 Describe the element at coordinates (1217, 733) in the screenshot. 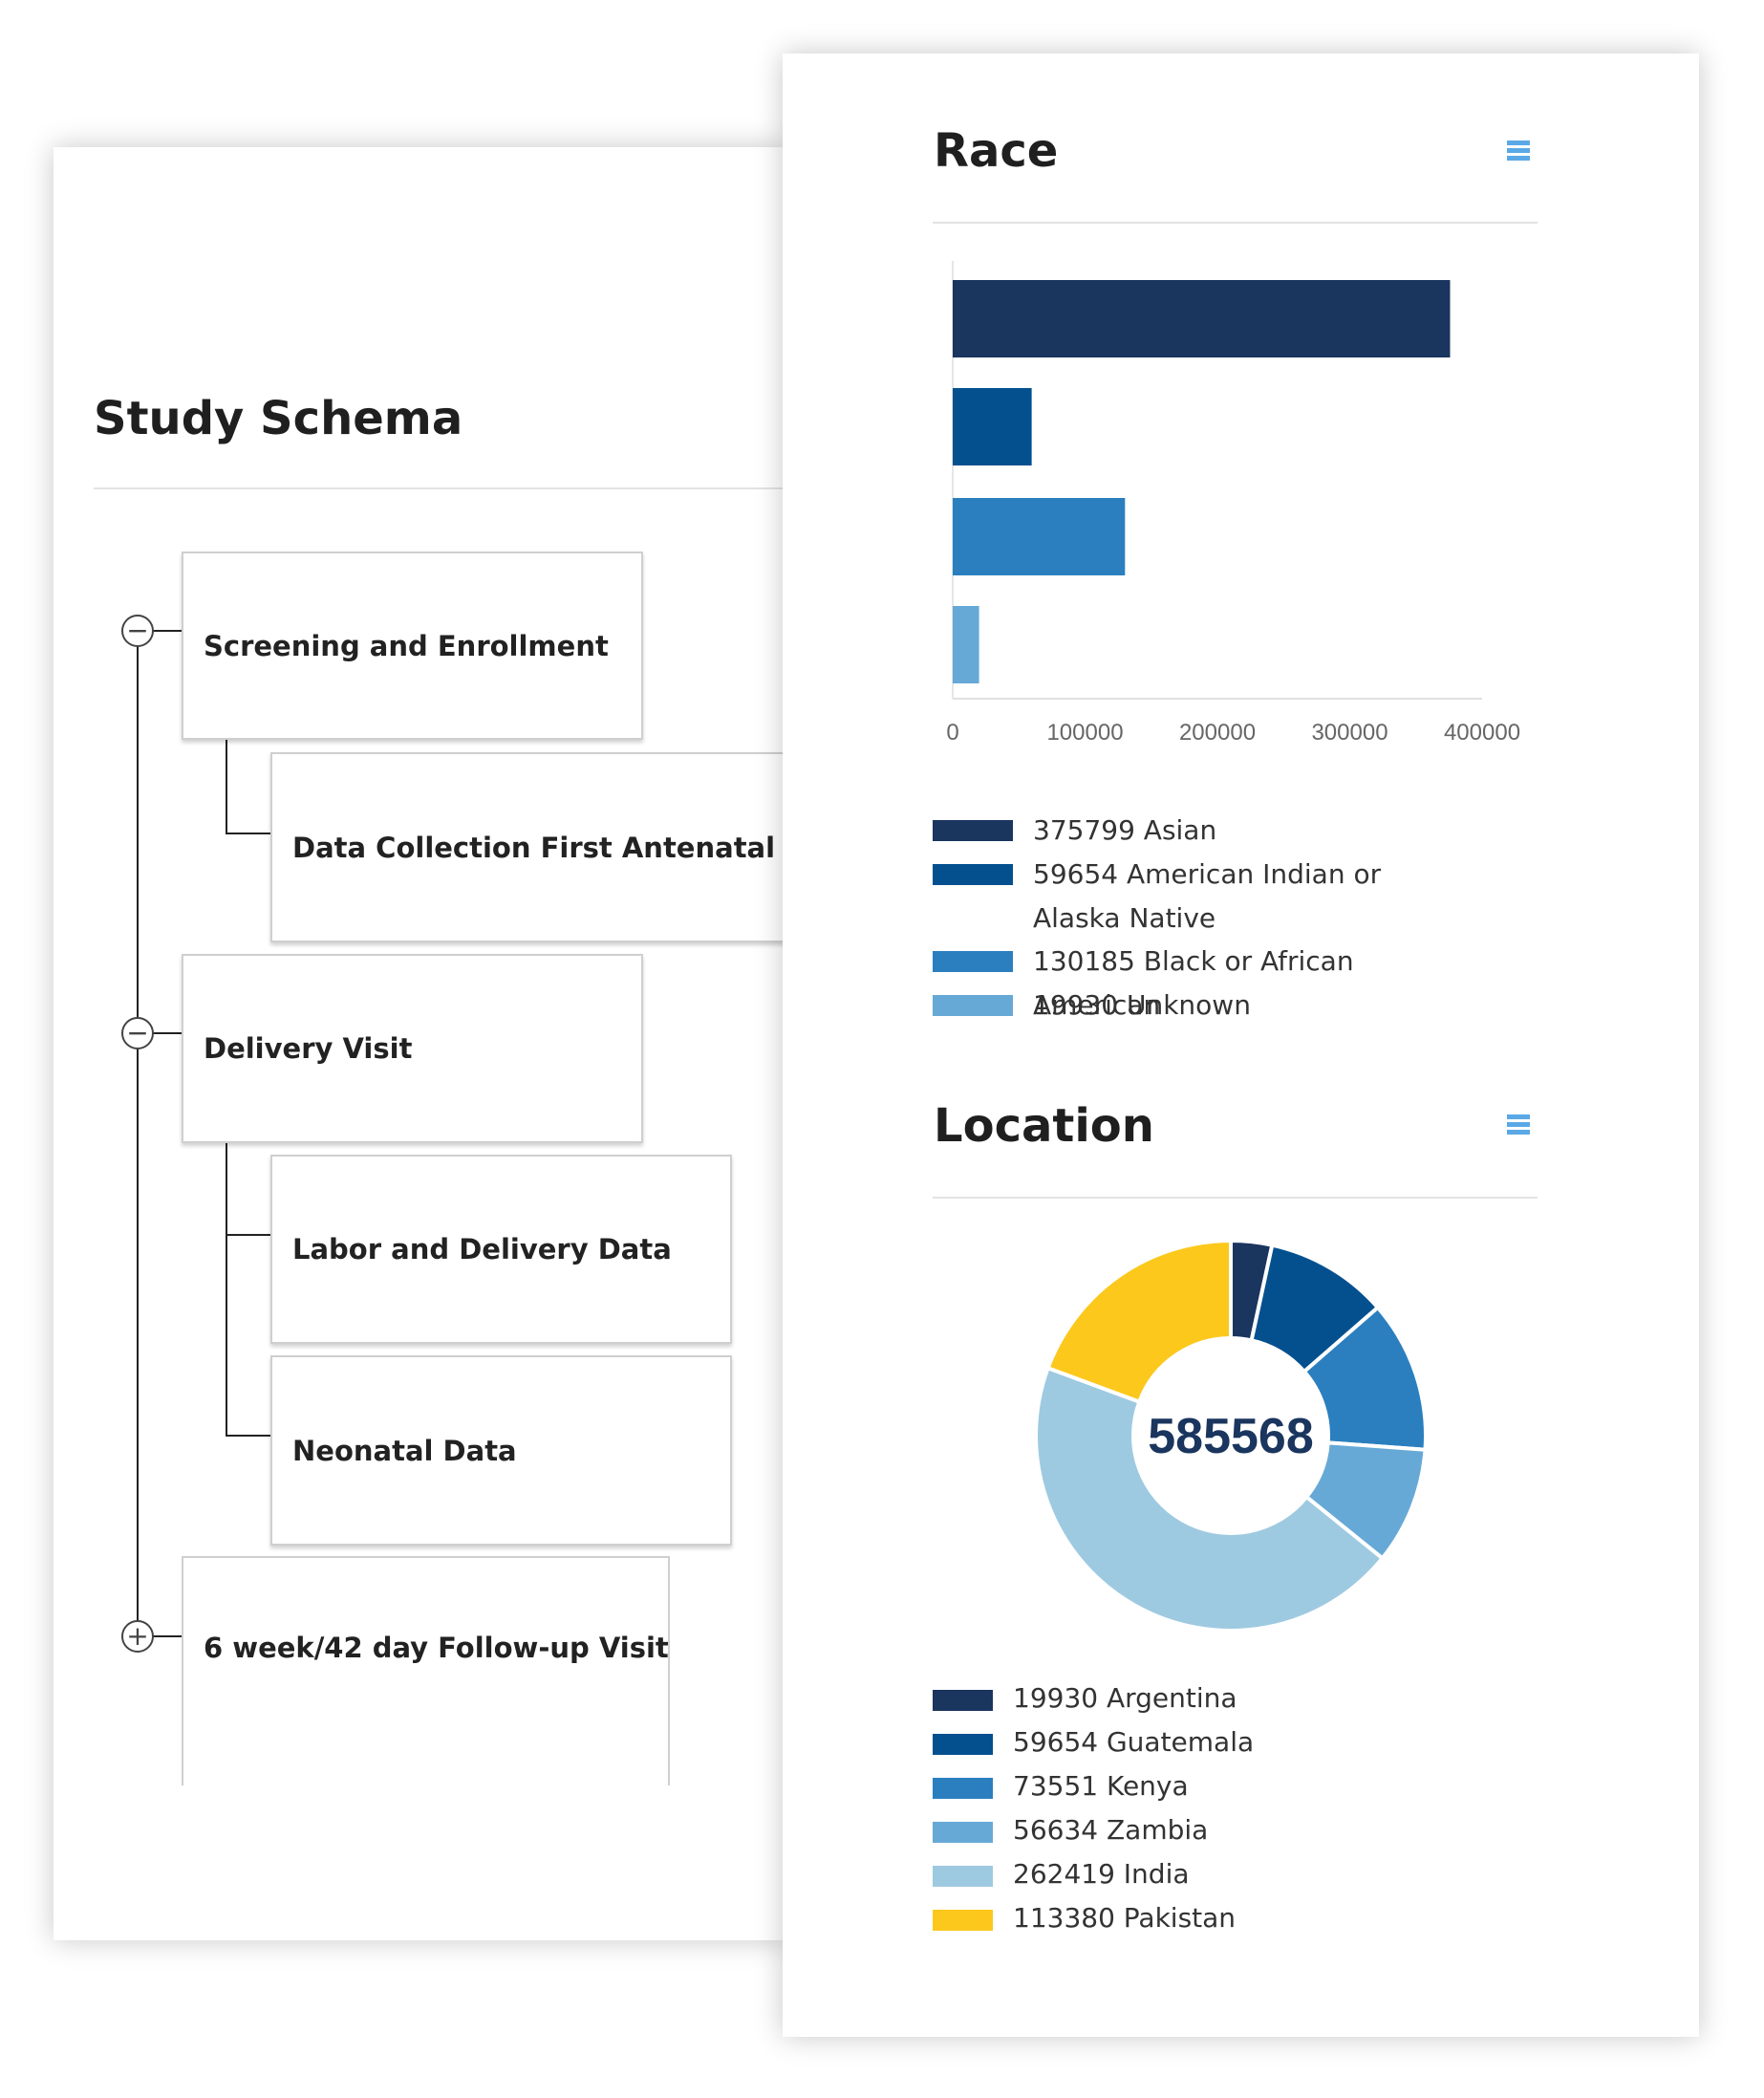

I see `x-tick-label: 200000` at that location.